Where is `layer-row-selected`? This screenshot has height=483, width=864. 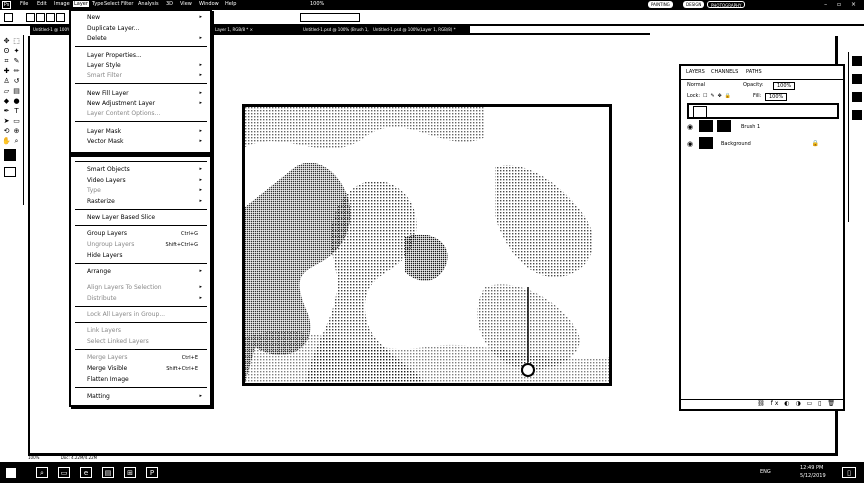
layer-row-selected is located at coordinates (763, 111).